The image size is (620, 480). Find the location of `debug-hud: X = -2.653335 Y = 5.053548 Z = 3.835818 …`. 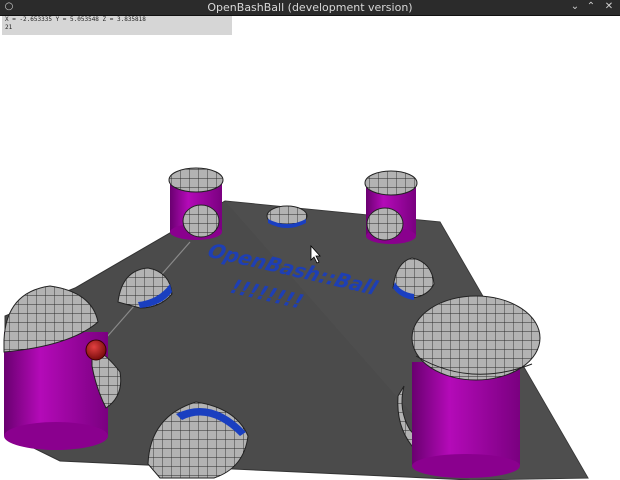

debug-hud: X = -2.653335 Y = 5.053548 Z = 3.835818 … is located at coordinates (117, 25).